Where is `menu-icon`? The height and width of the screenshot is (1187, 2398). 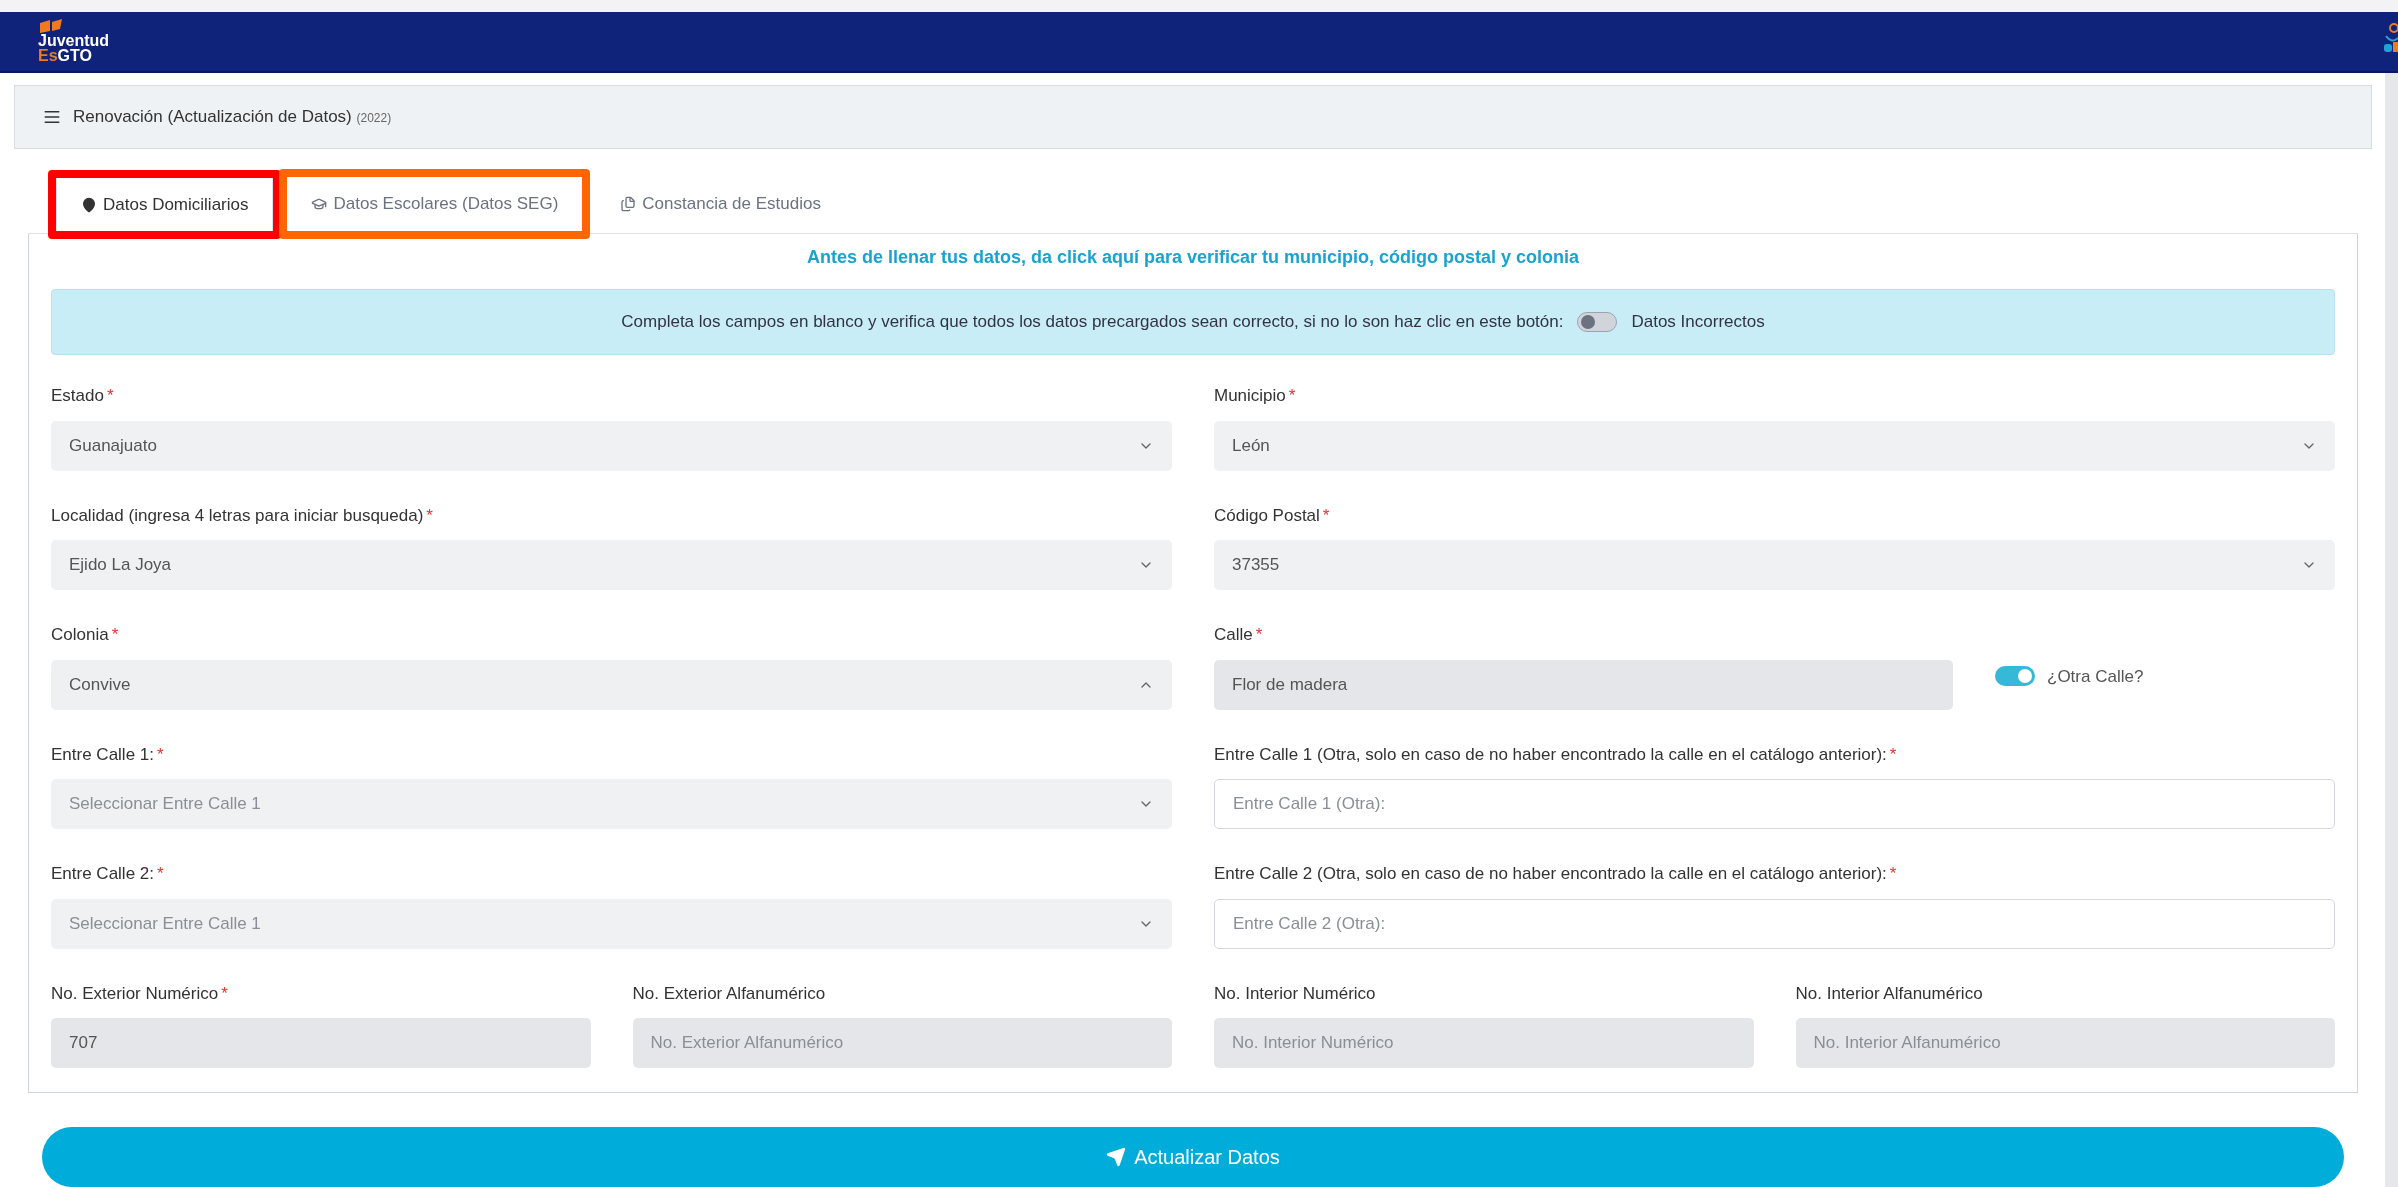
menu-icon is located at coordinates (52, 117).